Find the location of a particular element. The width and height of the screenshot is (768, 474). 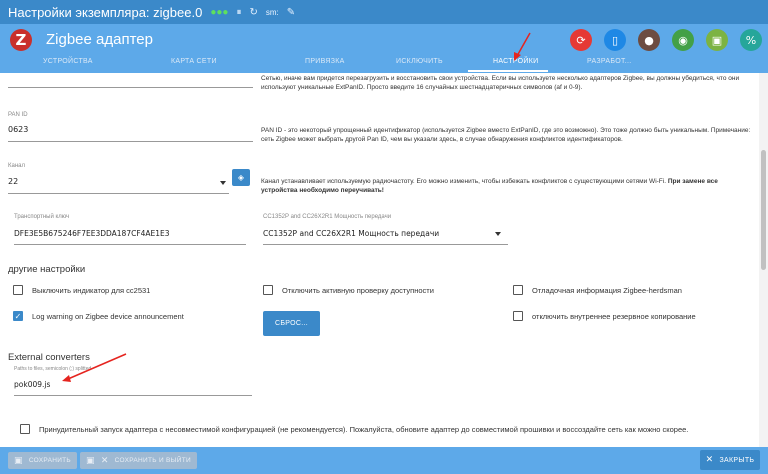

tab-binding: Привязка is located at coordinates (325, 61).